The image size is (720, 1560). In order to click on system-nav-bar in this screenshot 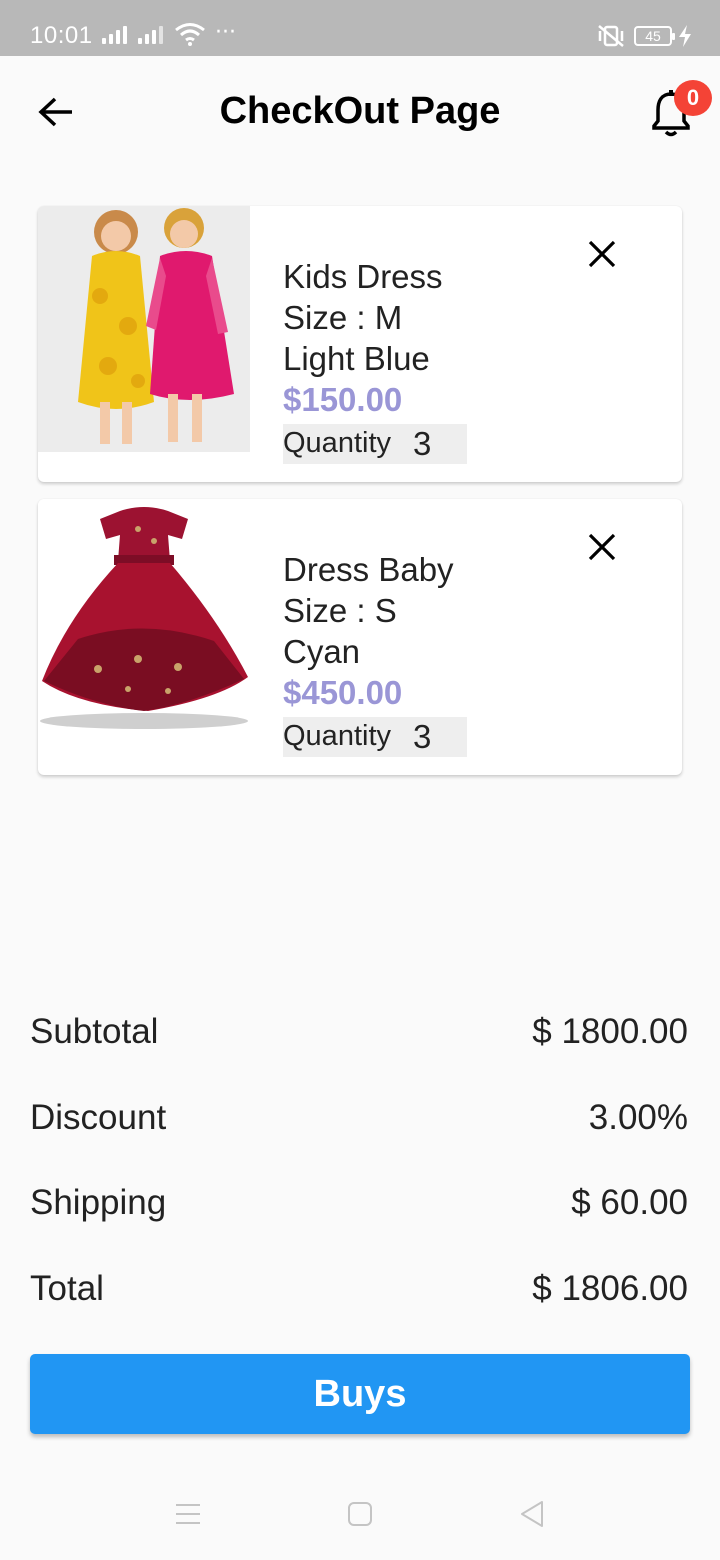, I will do `click(360, 1513)`.